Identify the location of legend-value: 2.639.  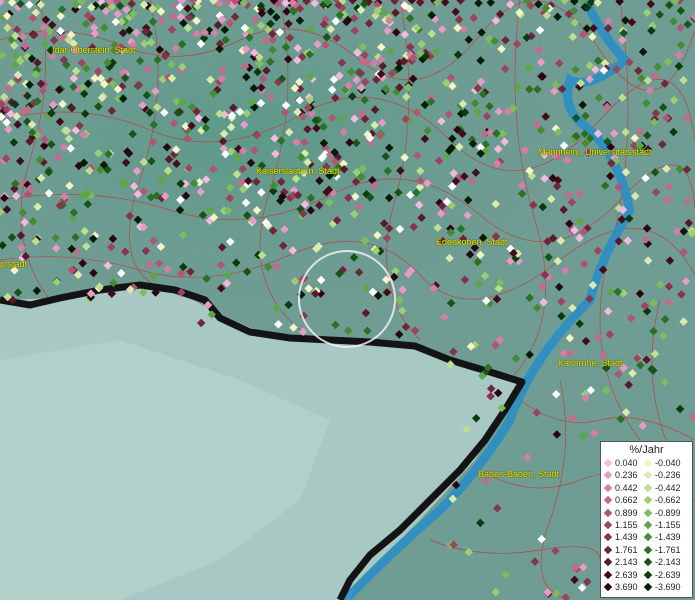
(626, 574).